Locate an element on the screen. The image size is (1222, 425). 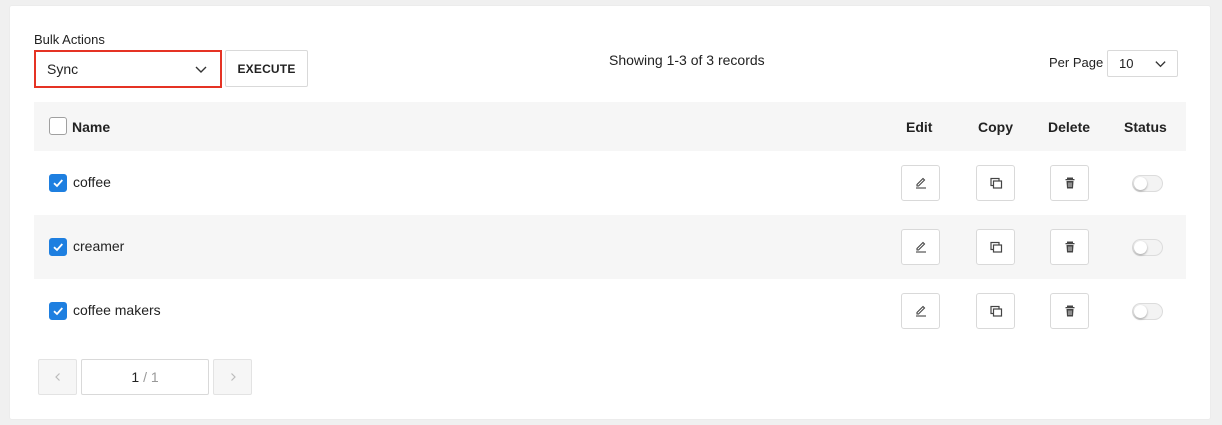
column-header-delete: Delete is located at coordinates (1069, 126).